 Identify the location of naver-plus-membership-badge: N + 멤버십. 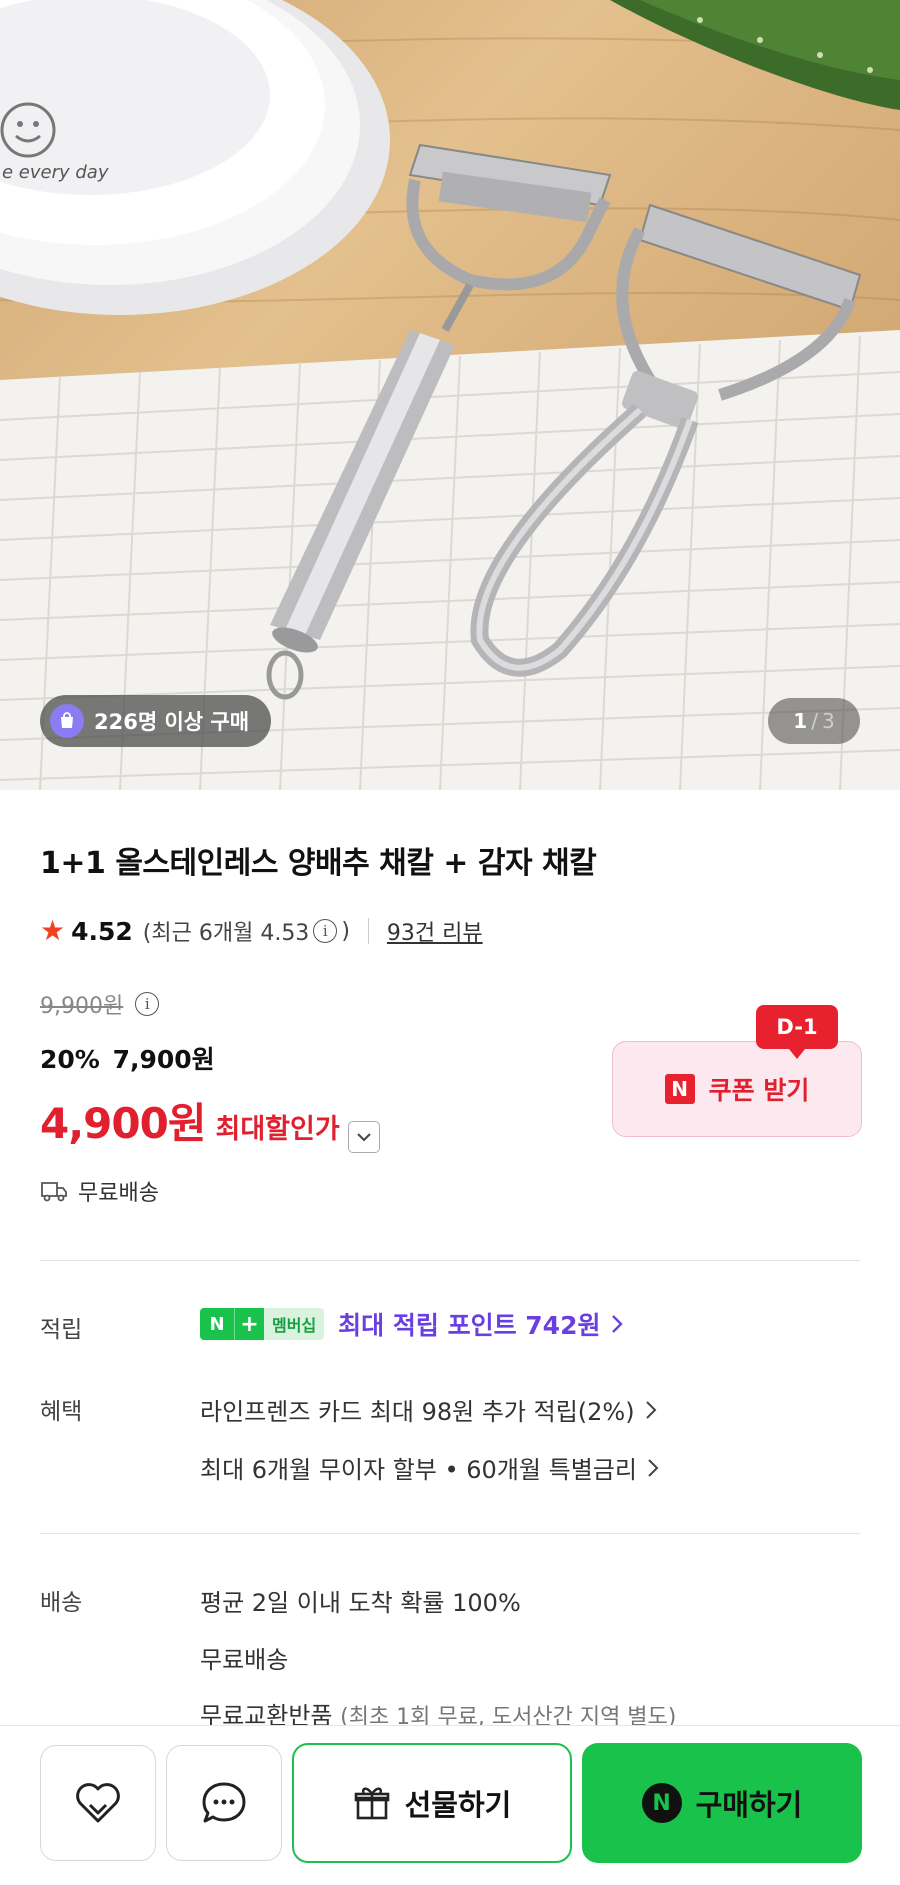
(262, 1324).